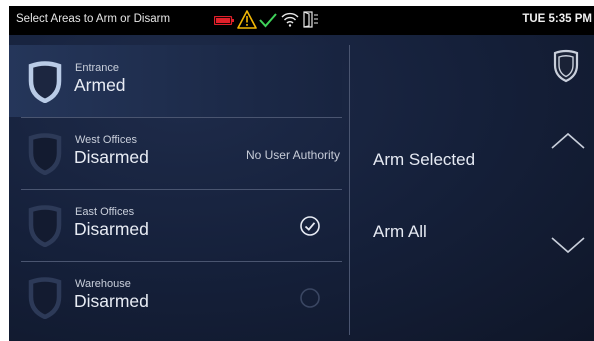 The image size is (594, 341). Describe the element at coordinates (247, 19) in the screenshot. I see `warning-icon` at that location.